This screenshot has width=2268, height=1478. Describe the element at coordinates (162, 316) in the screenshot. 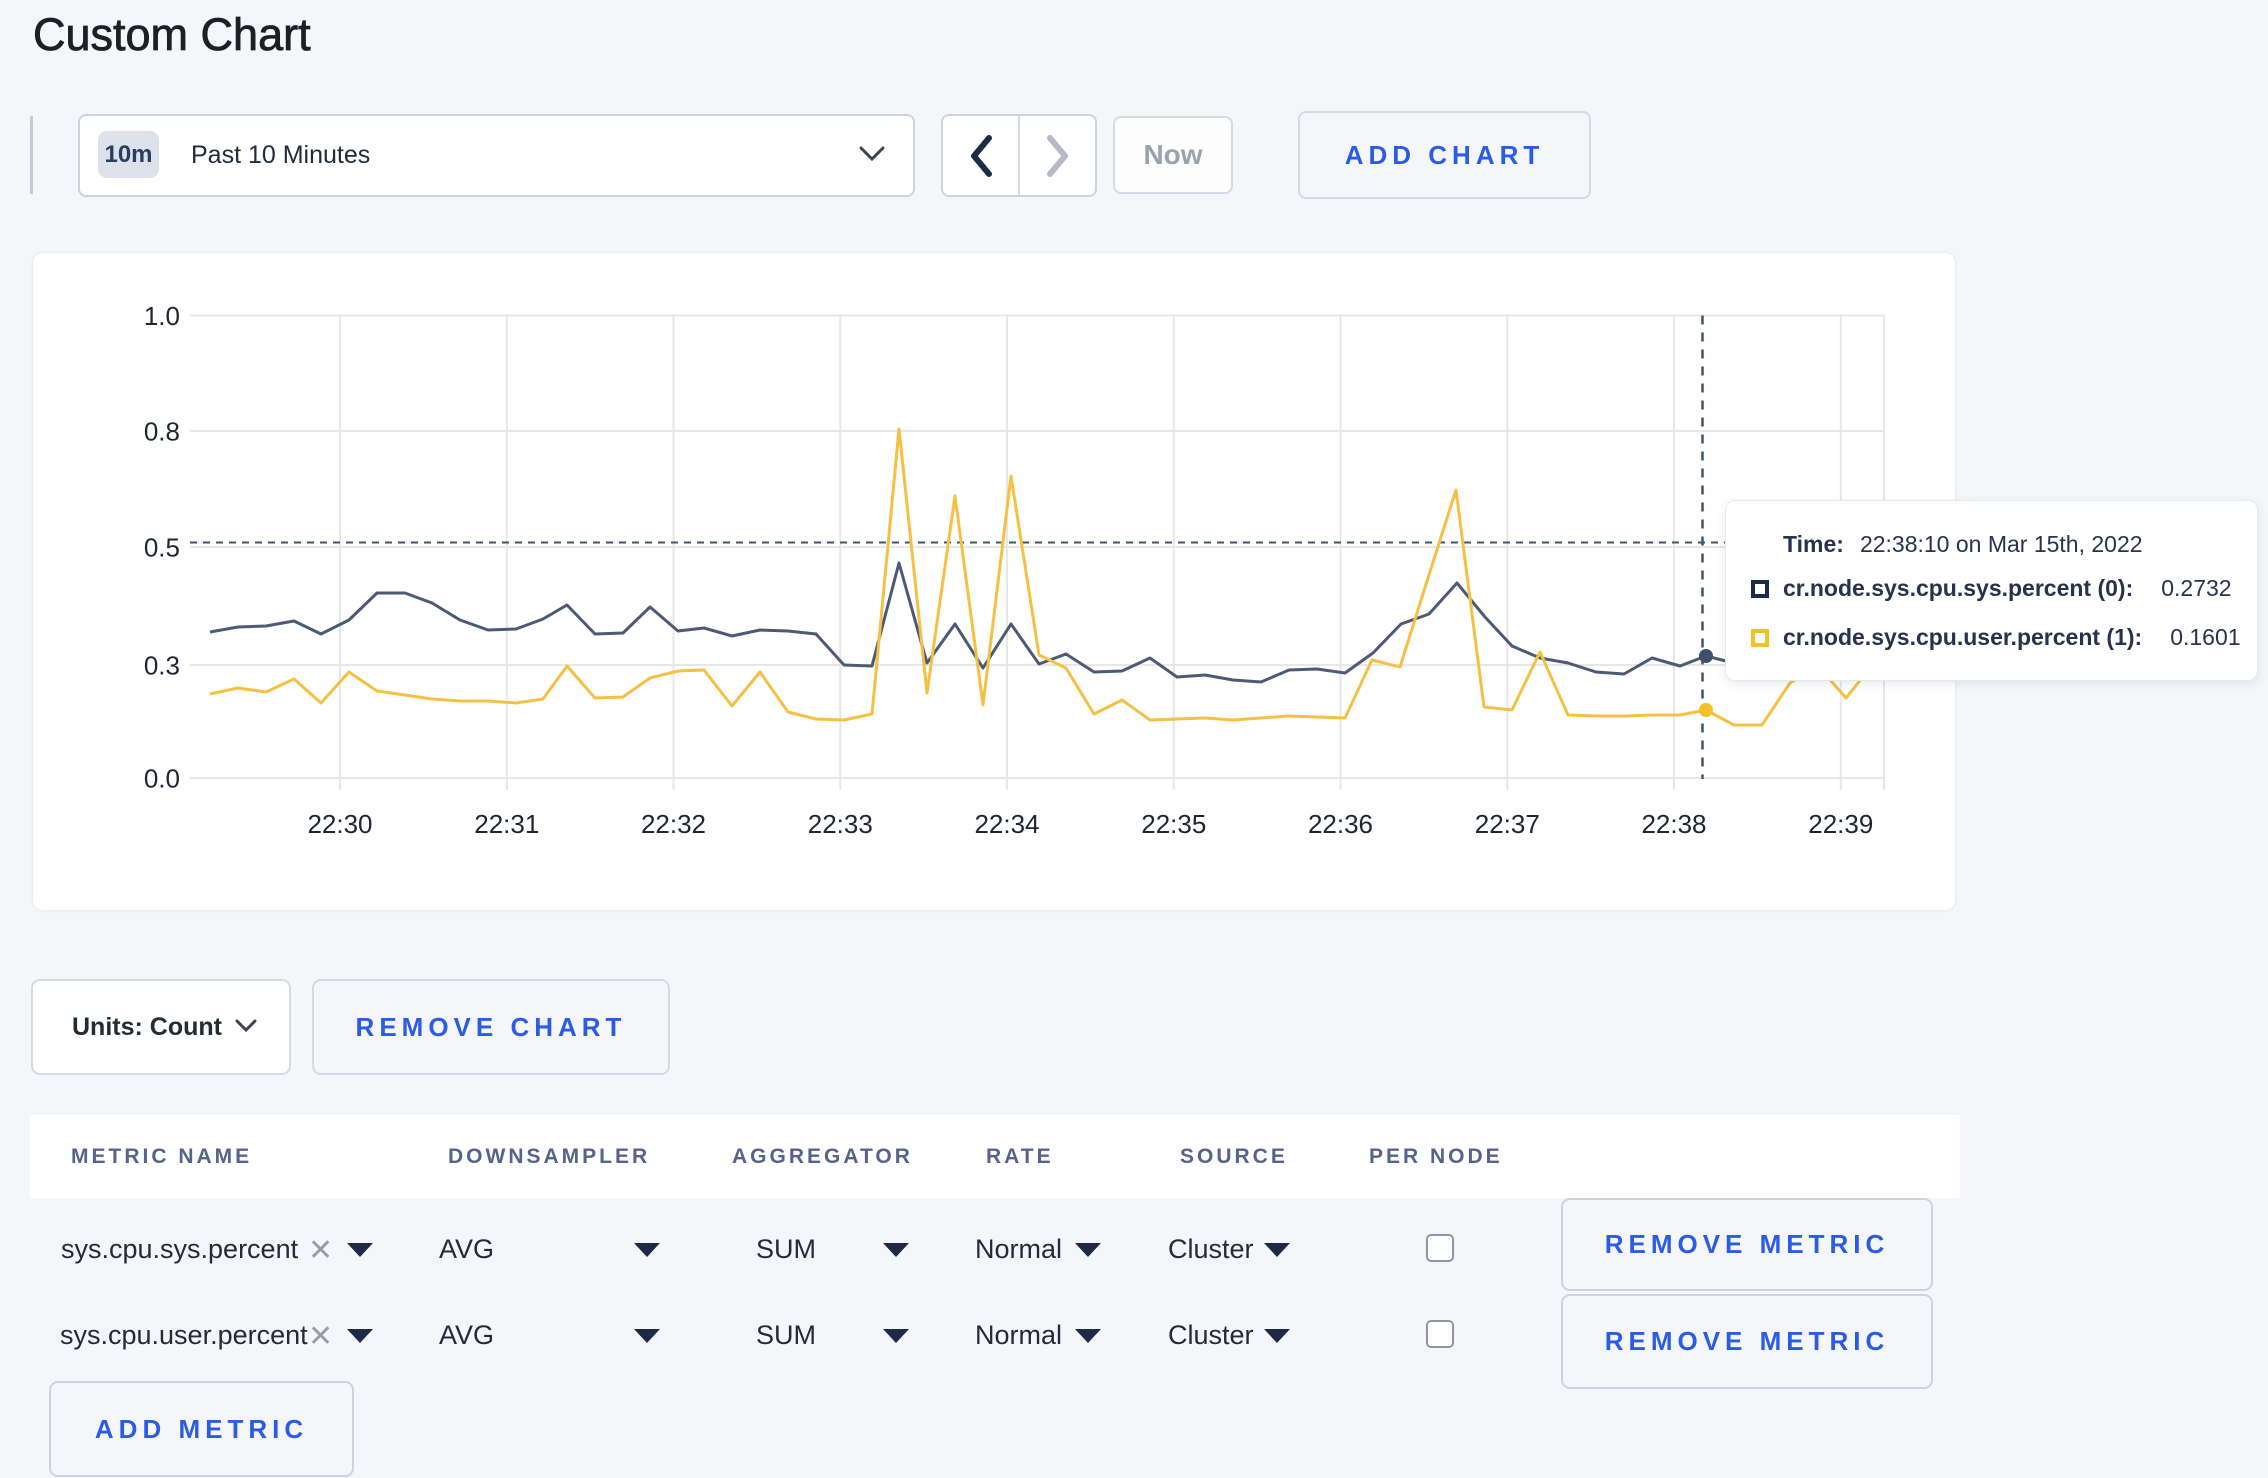

I see `svg-text: 1.0` at that location.